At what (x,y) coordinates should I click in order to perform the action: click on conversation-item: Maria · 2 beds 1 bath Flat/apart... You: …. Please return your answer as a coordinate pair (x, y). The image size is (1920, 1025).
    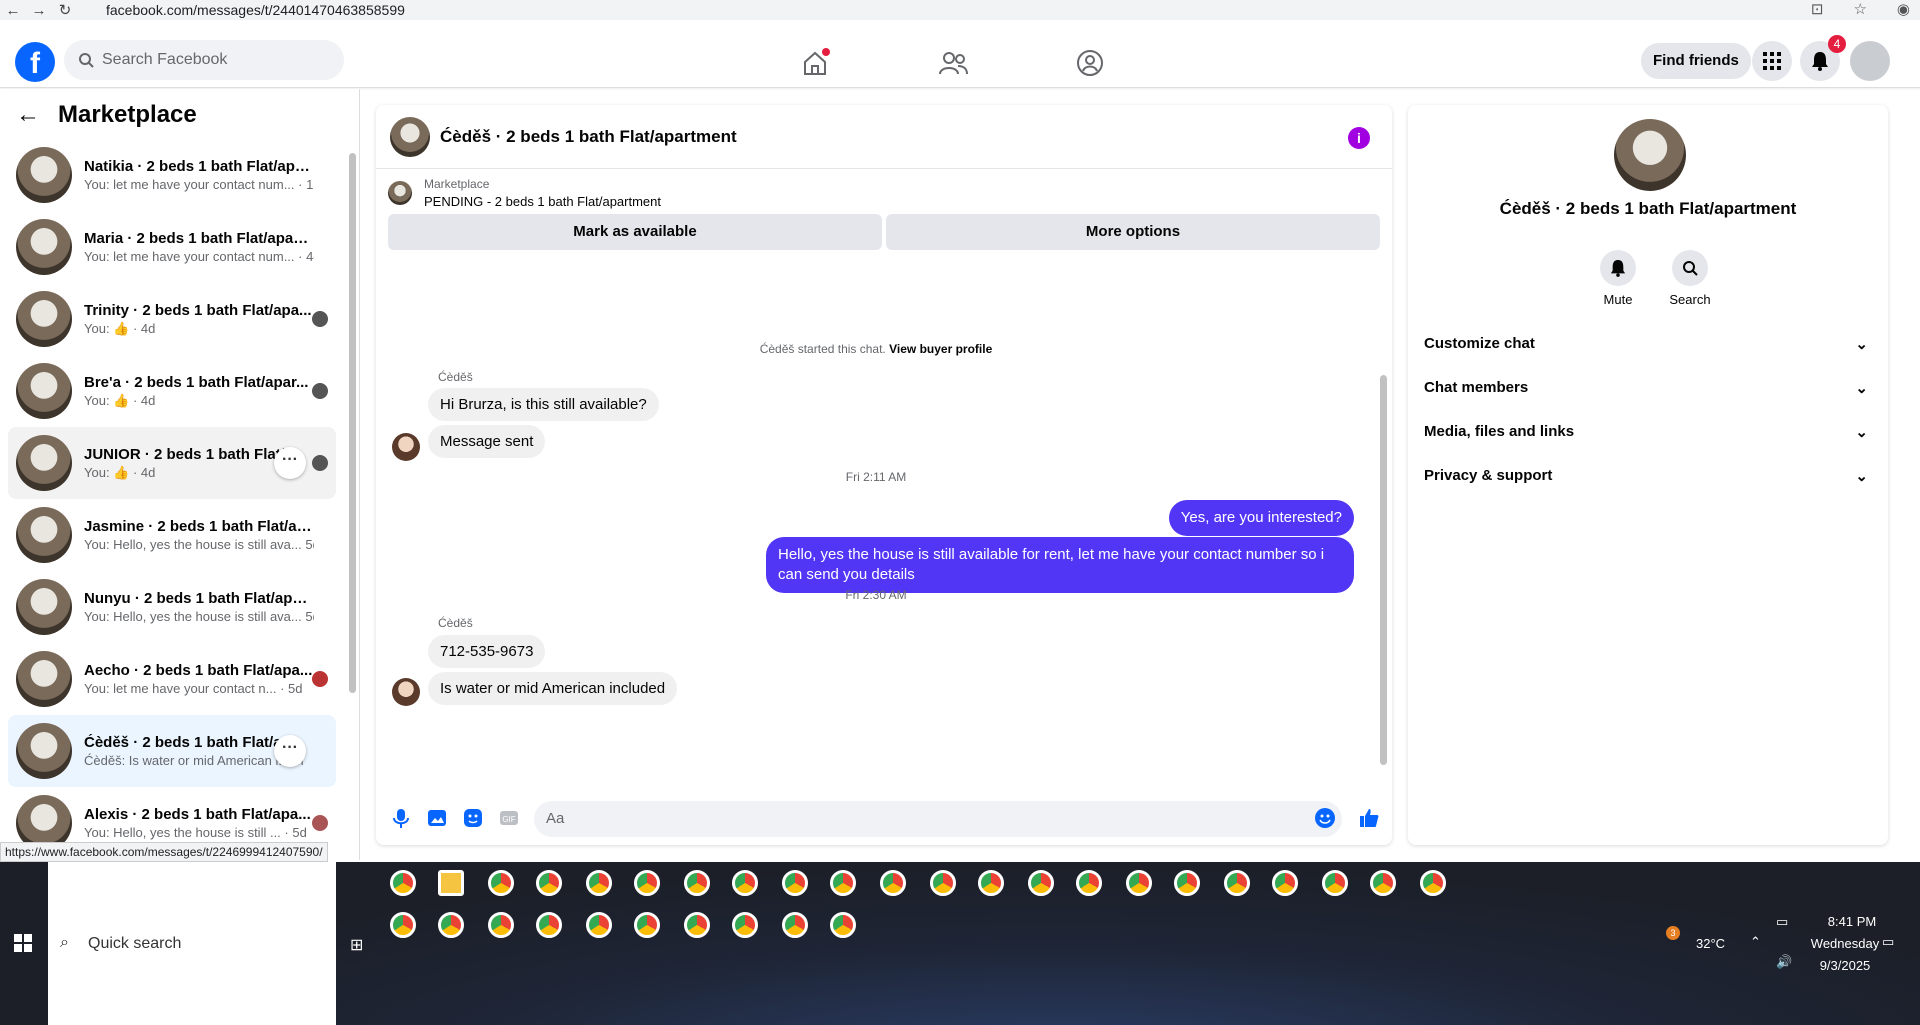
    Looking at the image, I should click on (172, 247).